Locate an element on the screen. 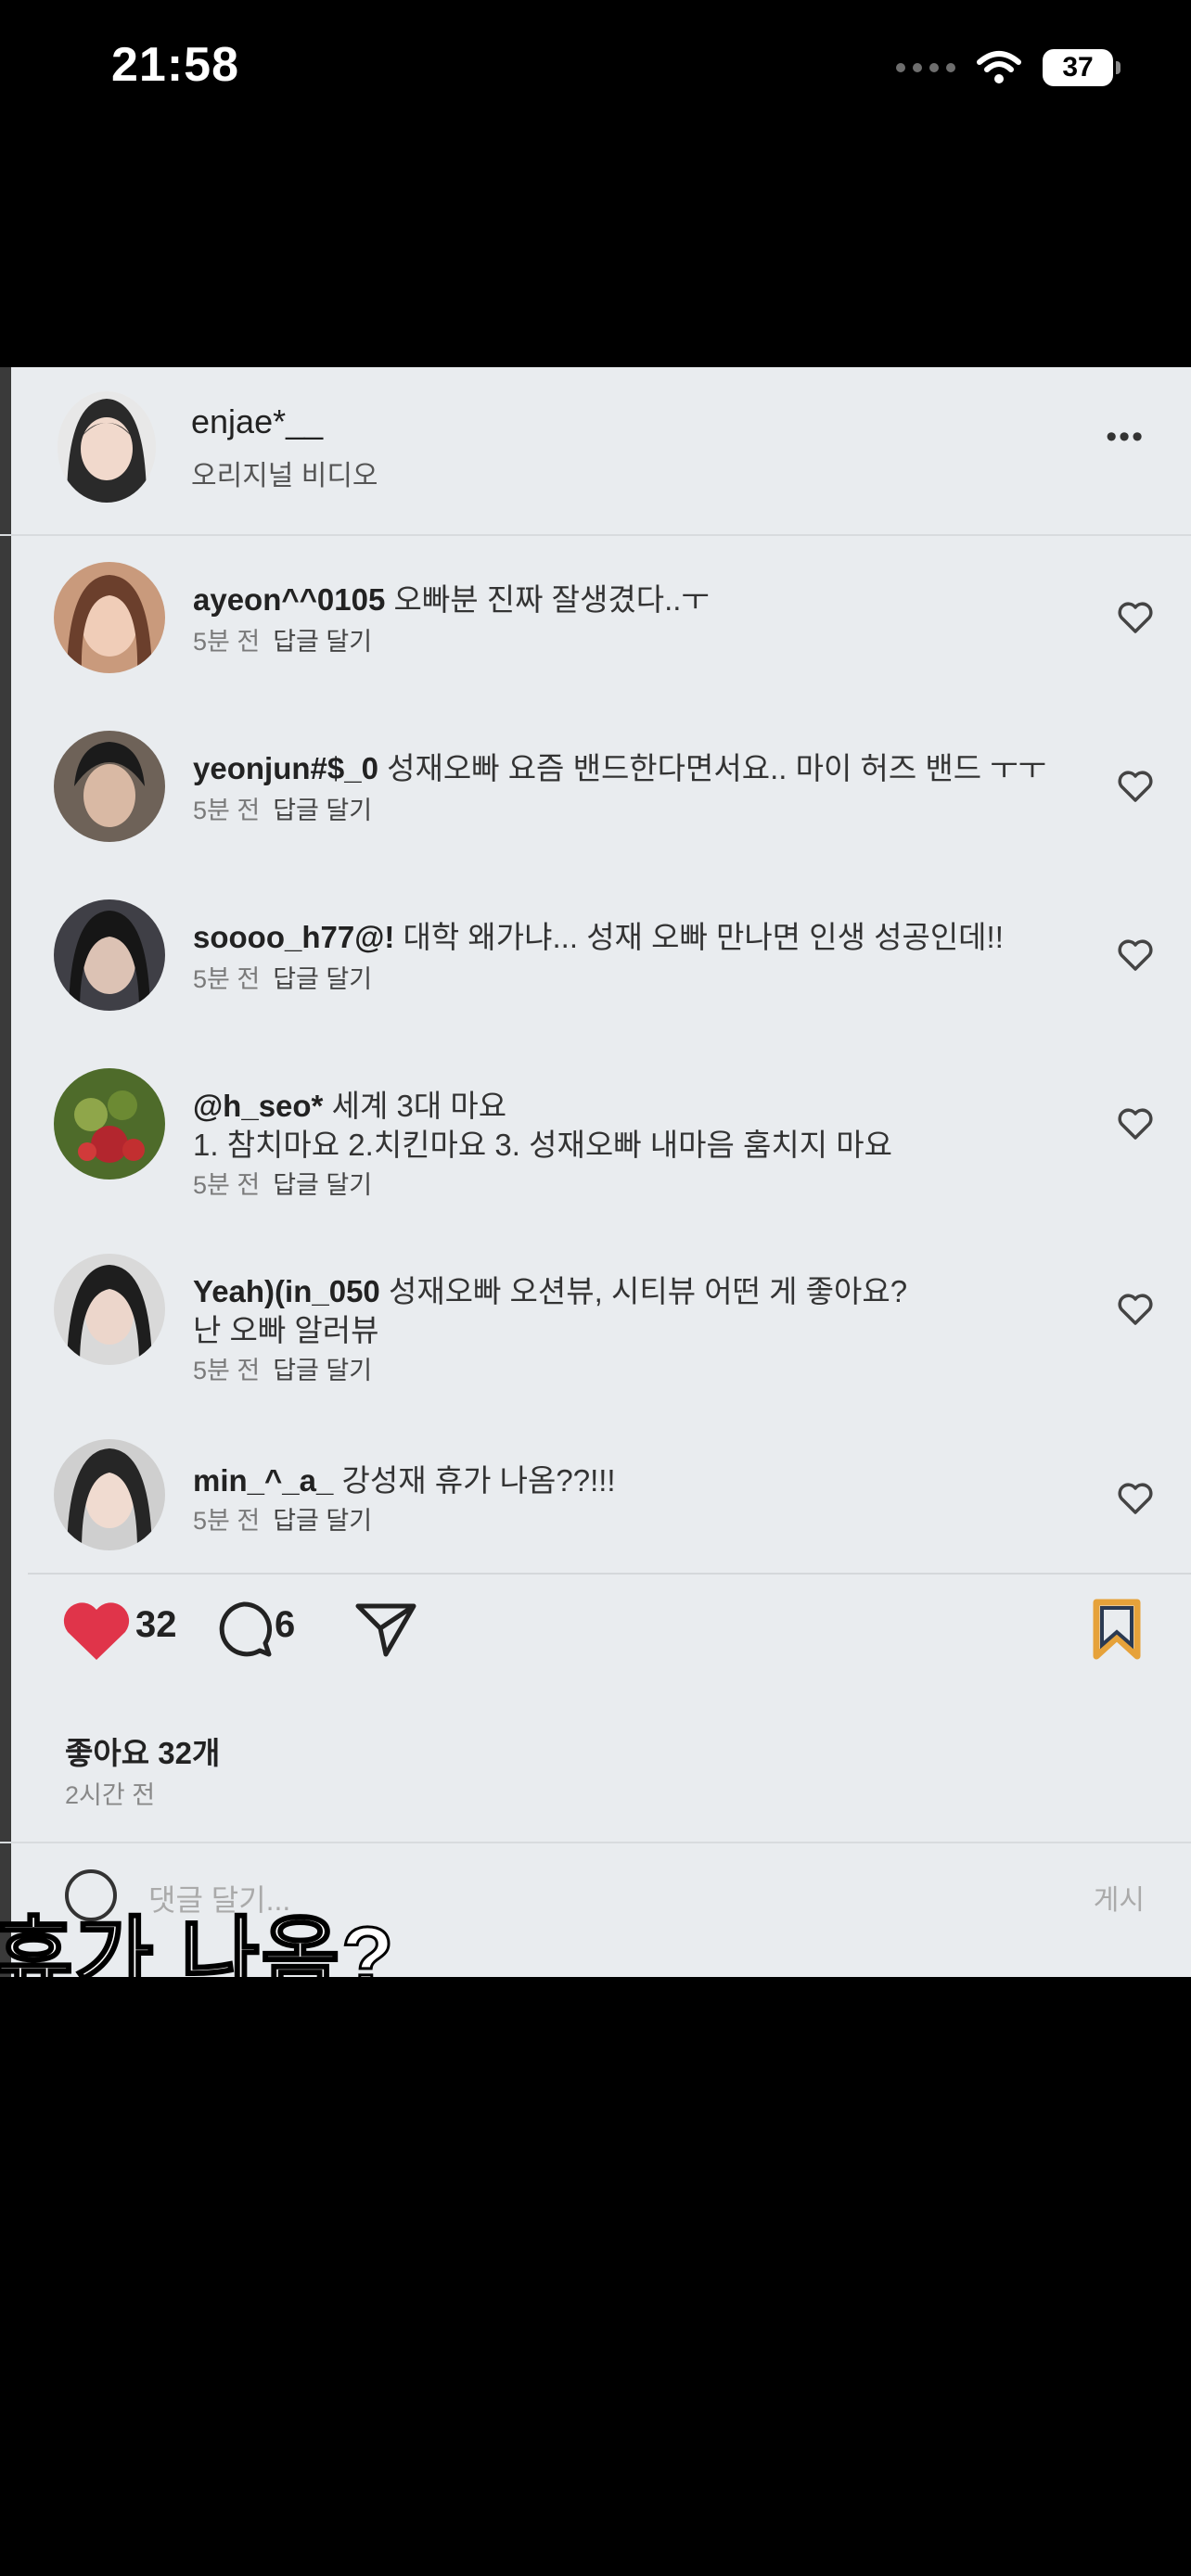 This screenshot has width=1191, height=2576. comment-bubble-icon is located at coordinates (244, 1629).